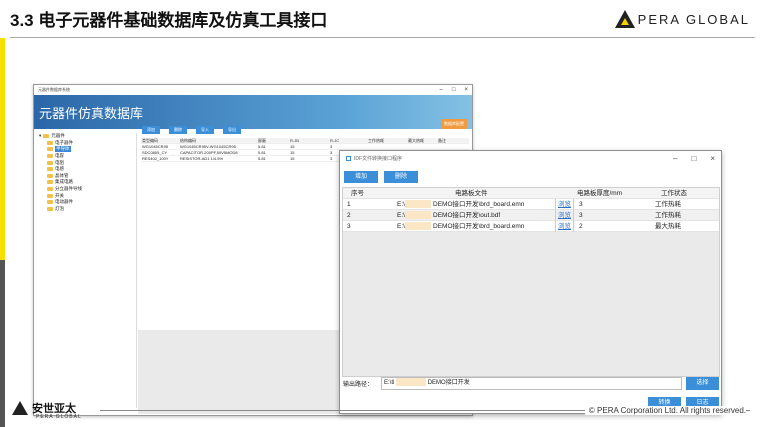 This screenshot has height=427, width=760. Describe the element at coordinates (91, 113) in the screenshot. I see `db-header-title: 元器件仿真数据库` at that location.